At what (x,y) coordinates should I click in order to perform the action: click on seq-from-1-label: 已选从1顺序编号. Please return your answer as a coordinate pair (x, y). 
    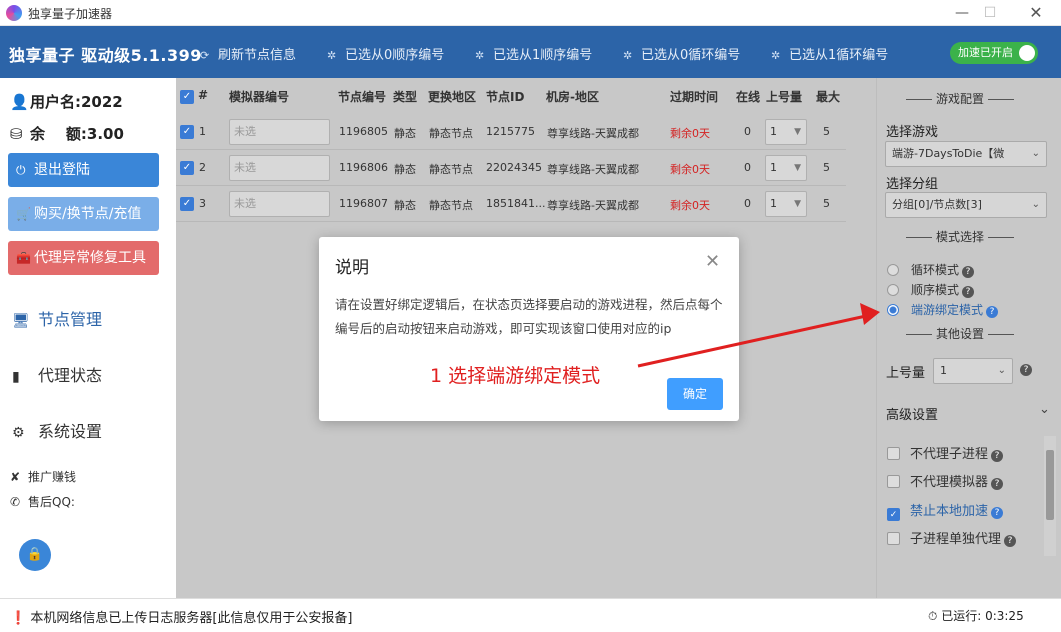
    Looking at the image, I should click on (543, 55).